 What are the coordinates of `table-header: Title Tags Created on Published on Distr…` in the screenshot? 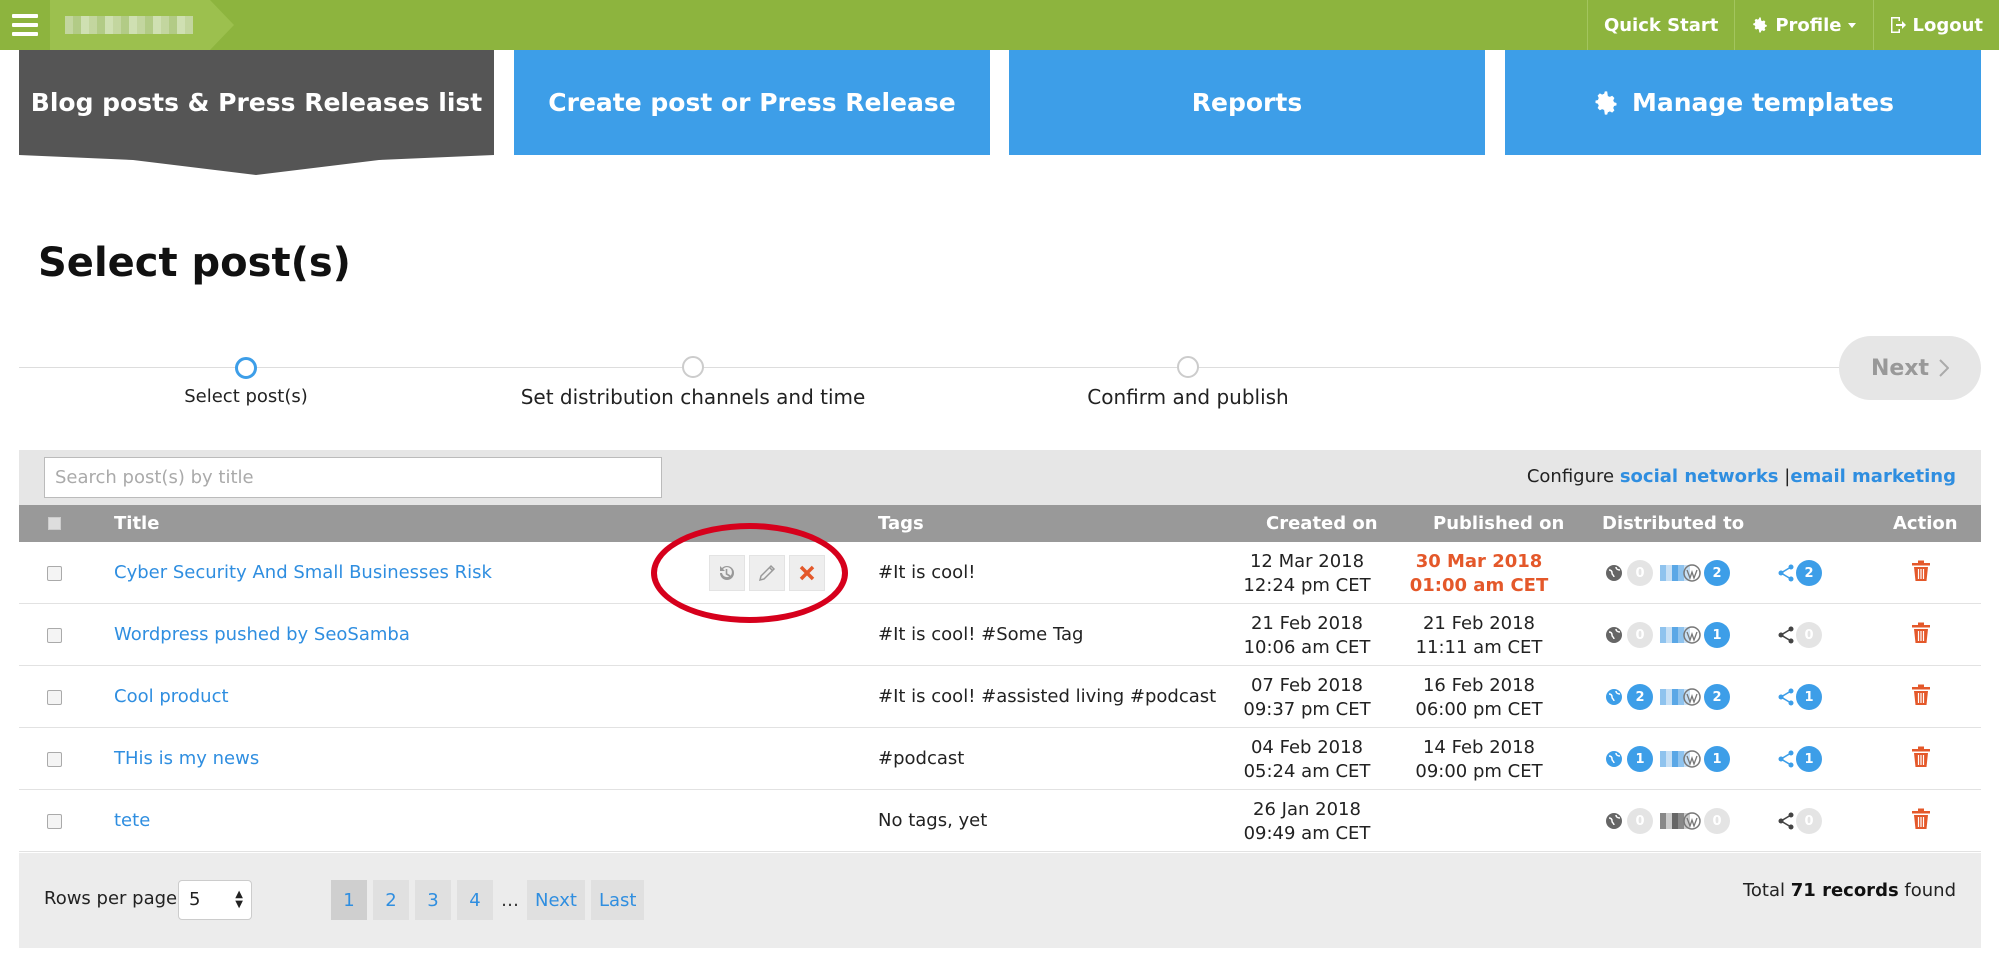 It's located at (1000, 523).